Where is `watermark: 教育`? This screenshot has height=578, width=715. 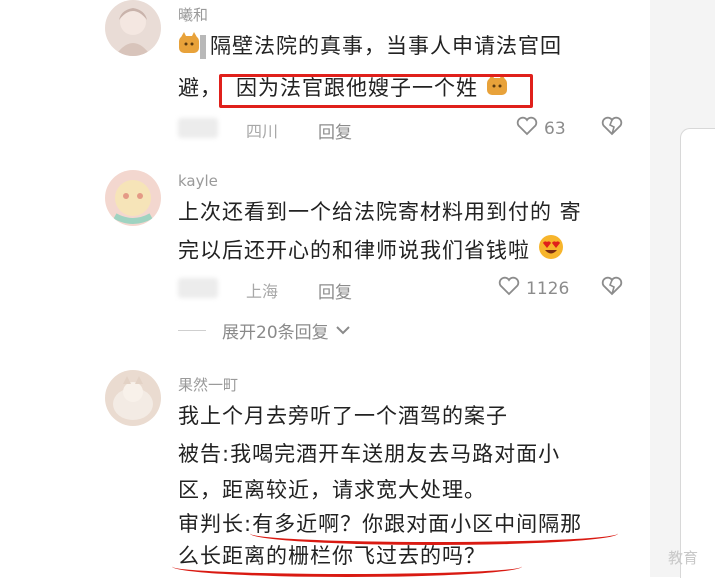 watermark: 教育 is located at coordinates (683, 558).